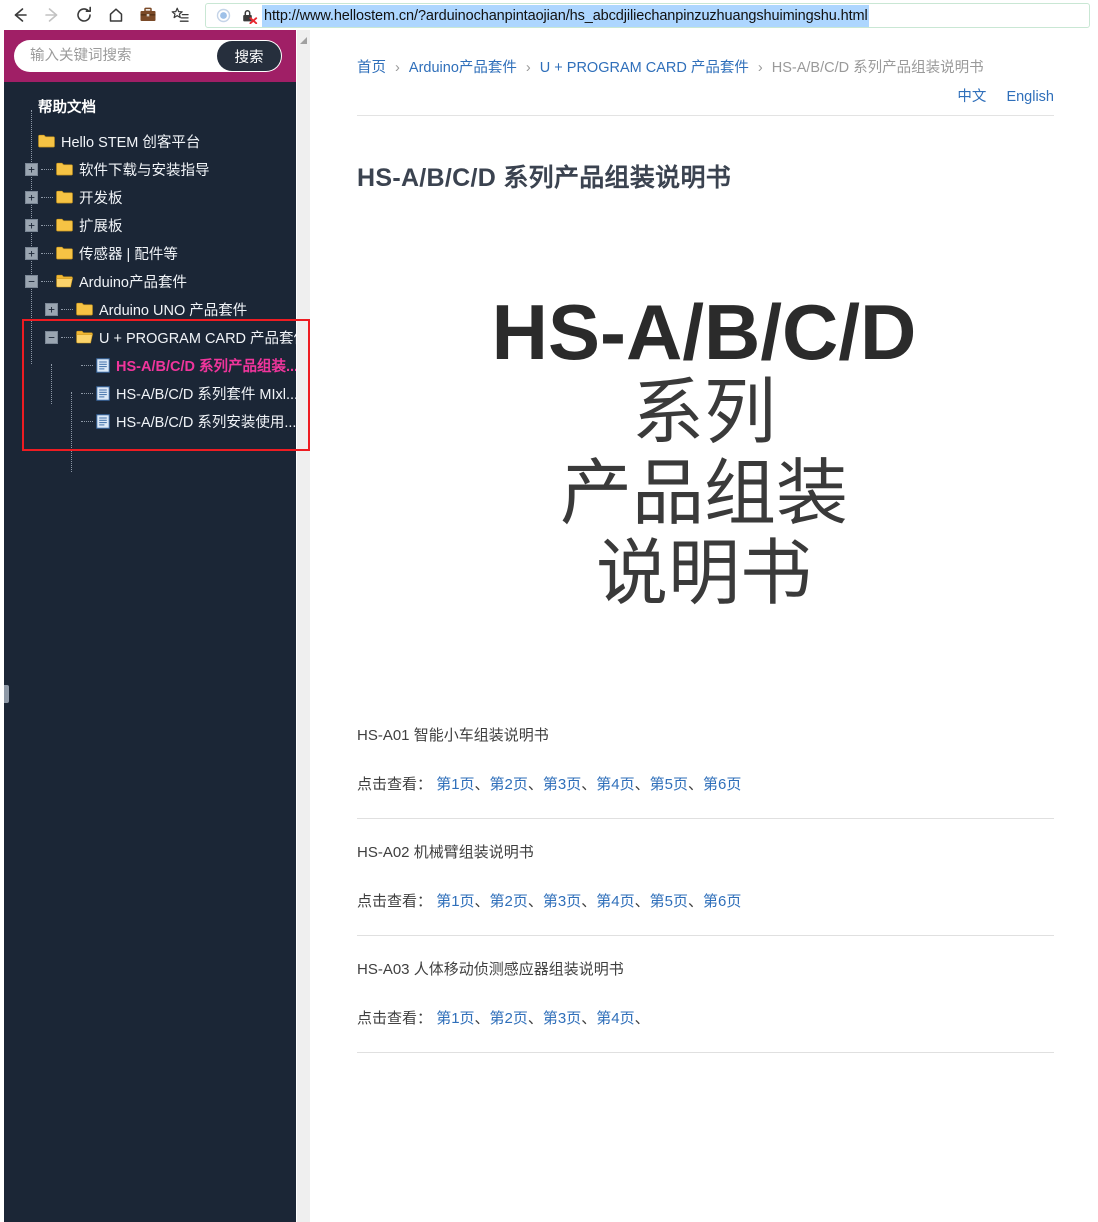 Image resolution: width=1098 pixels, height=1222 pixels. Describe the element at coordinates (180, 15) in the screenshot. I see `favorites-list-icon` at that location.